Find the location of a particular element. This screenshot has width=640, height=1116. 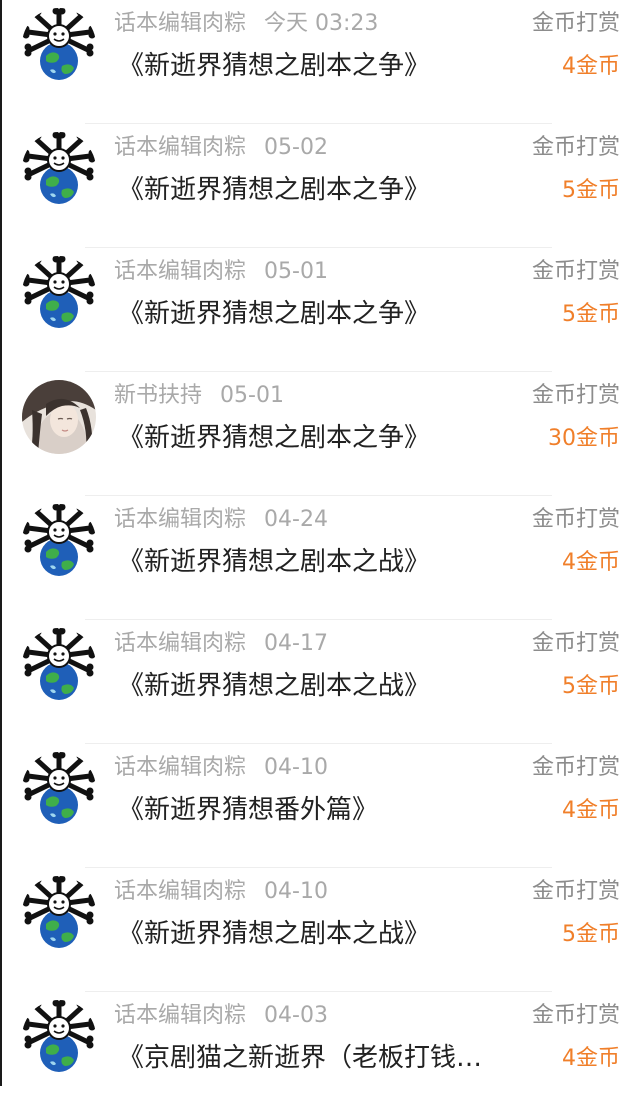

work-title: 《新逝界猜想番外篇》 is located at coordinates (318, 810).